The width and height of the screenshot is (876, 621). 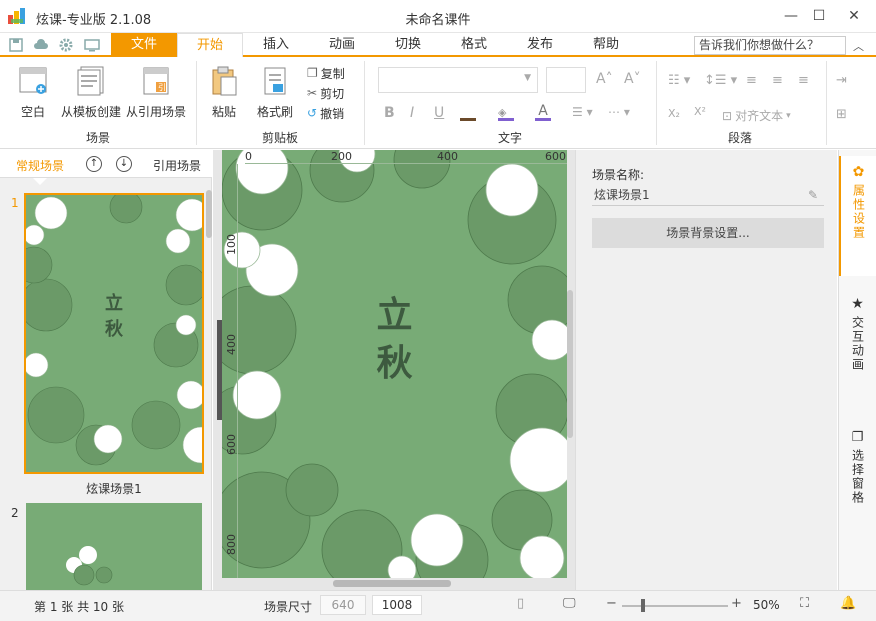 What do you see at coordinates (89, 566) in the screenshot?
I see `flower-pattern` at bounding box center [89, 566].